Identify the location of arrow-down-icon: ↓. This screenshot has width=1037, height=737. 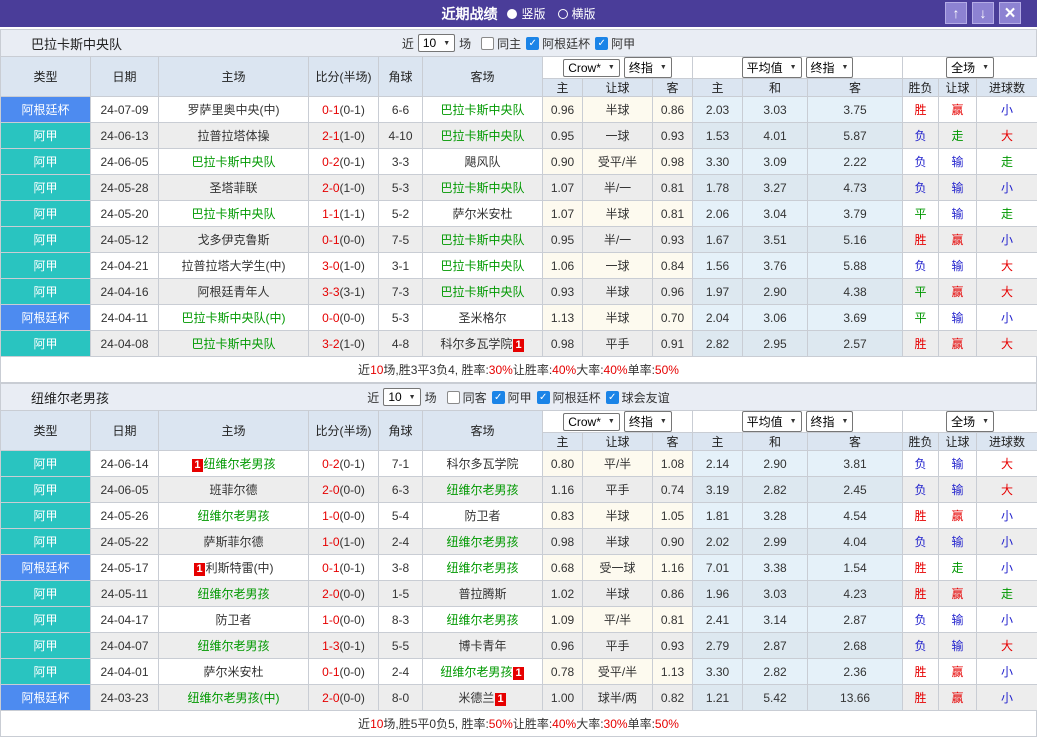
(983, 13).